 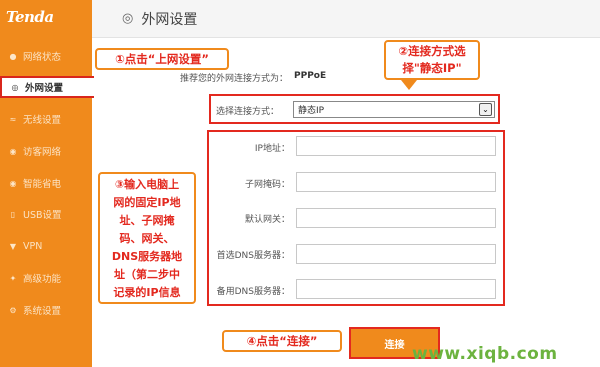 I want to click on gateway-input, so click(x=396, y=218).